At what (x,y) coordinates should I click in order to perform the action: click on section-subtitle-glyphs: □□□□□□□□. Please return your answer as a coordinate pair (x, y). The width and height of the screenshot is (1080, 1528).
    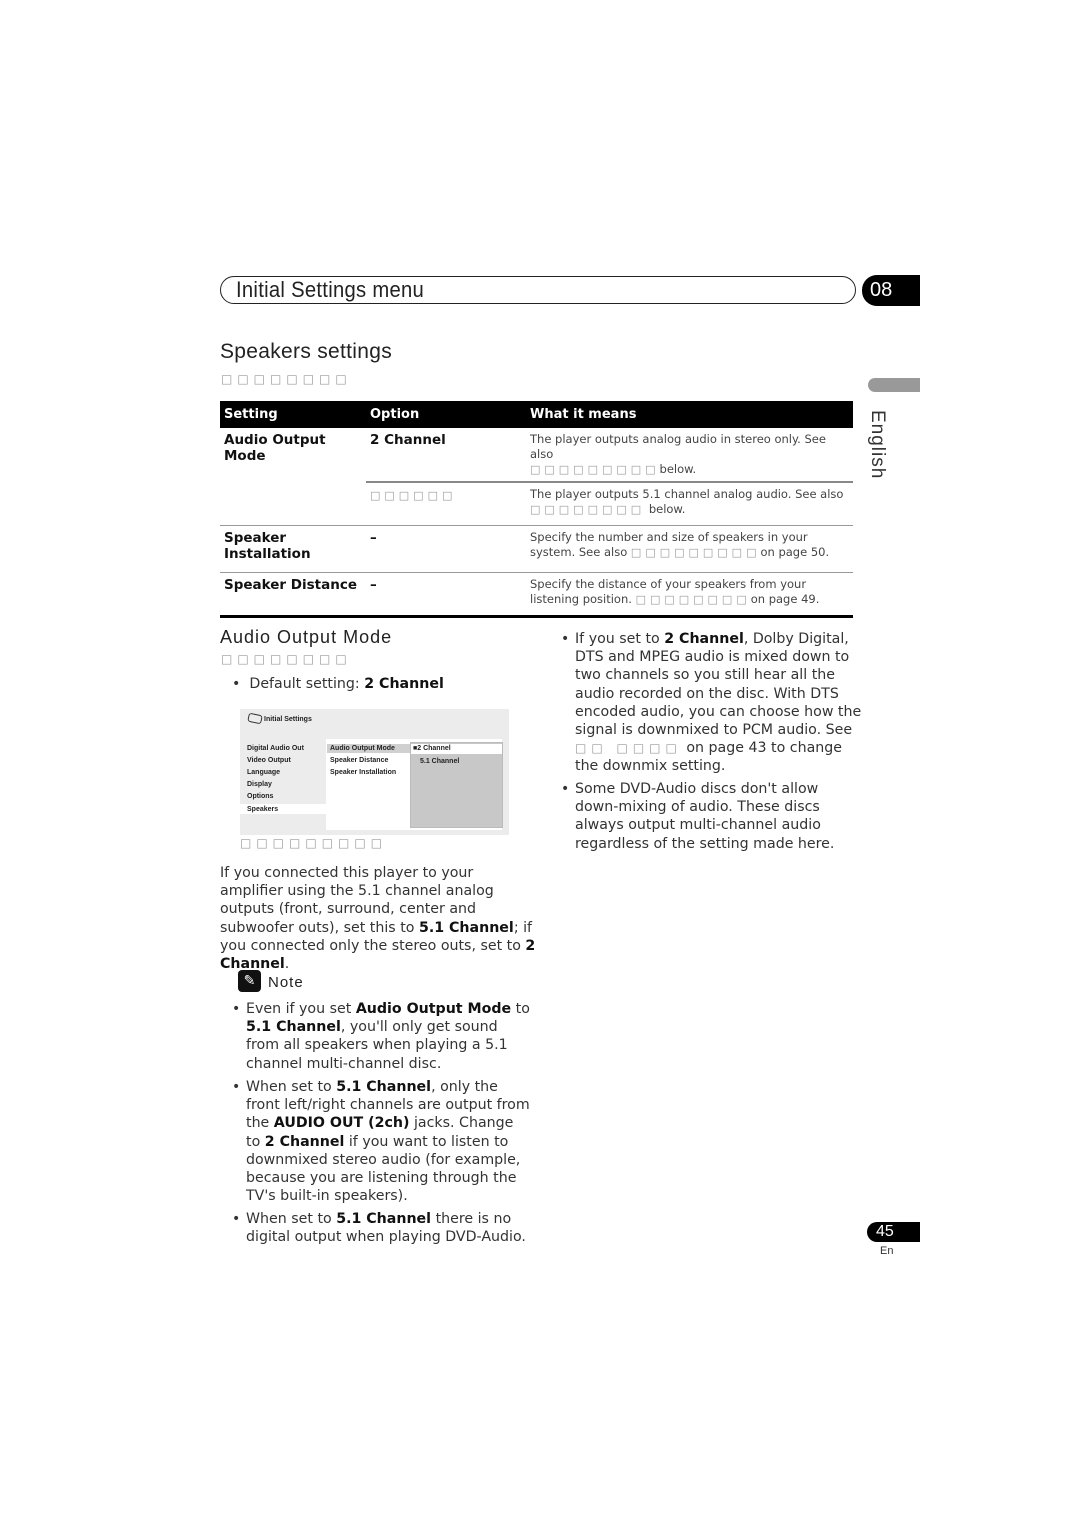
    Looking at the image, I should click on (286, 379).